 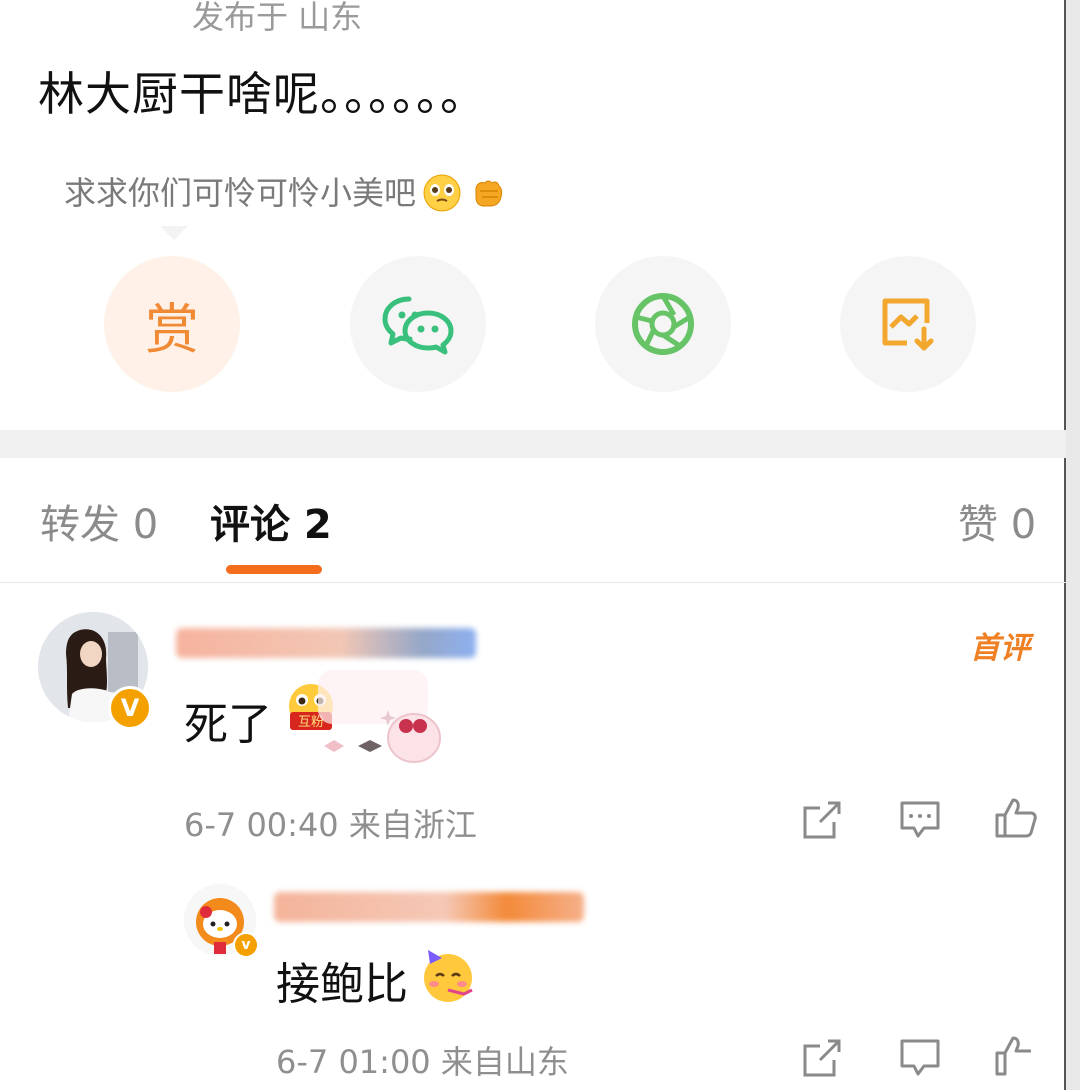 What do you see at coordinates (997, 521) in the screenshot?
I see `tab-likes: 赞 0` at bounding box center [997, 521].